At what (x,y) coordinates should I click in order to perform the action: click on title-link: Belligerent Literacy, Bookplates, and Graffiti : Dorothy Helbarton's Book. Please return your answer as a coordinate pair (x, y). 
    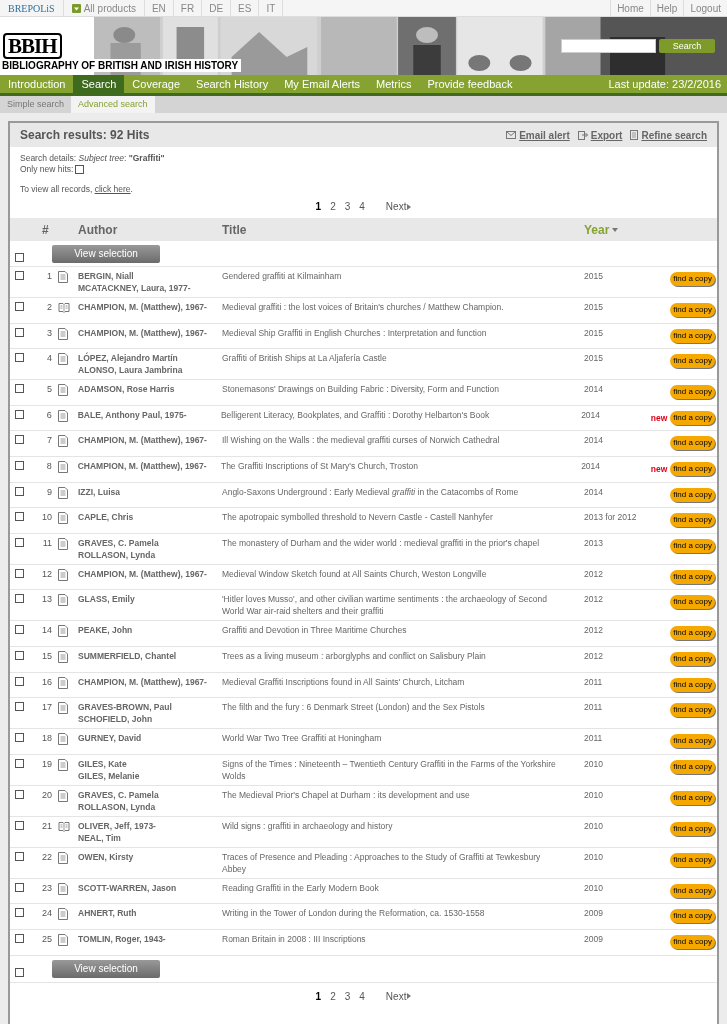
    Looking at the image, I should click on (401, 414).